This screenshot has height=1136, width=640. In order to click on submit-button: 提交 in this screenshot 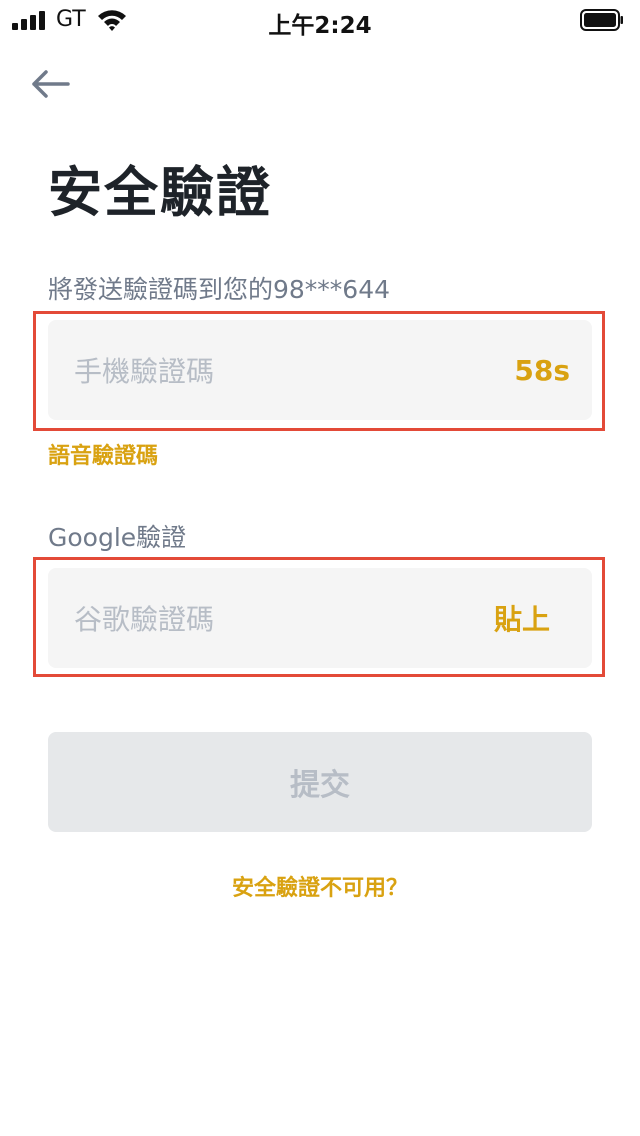, I will do `click(320, 782)`.